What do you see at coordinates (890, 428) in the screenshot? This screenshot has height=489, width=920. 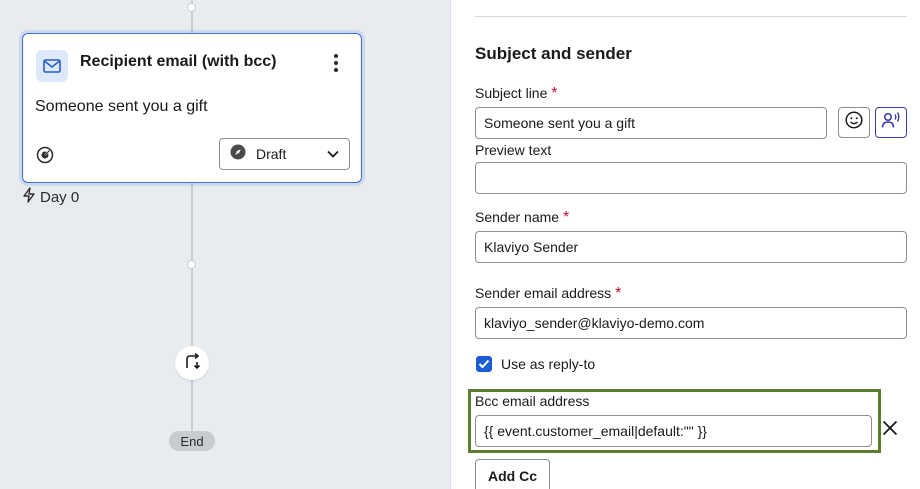 I see `close-icon` at bounding box center [890, 428].